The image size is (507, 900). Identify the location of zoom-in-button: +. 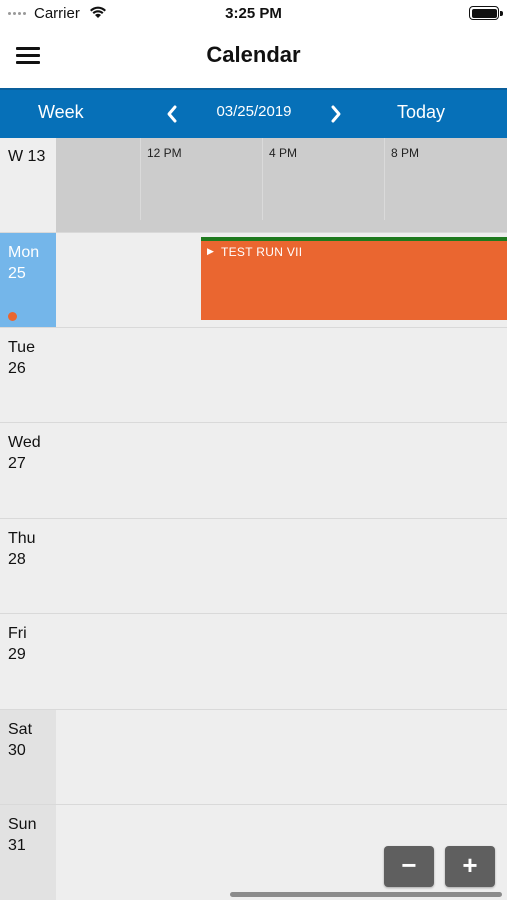
(470, 866).